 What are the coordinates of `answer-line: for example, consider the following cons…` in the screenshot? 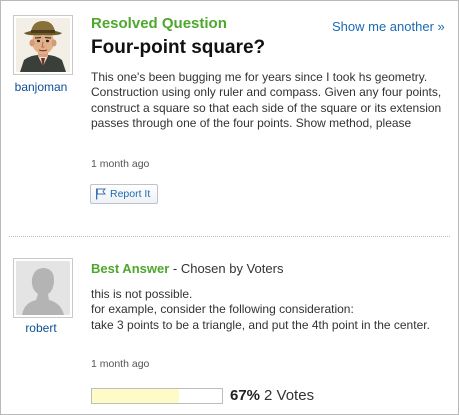 It's located at (222, 309).